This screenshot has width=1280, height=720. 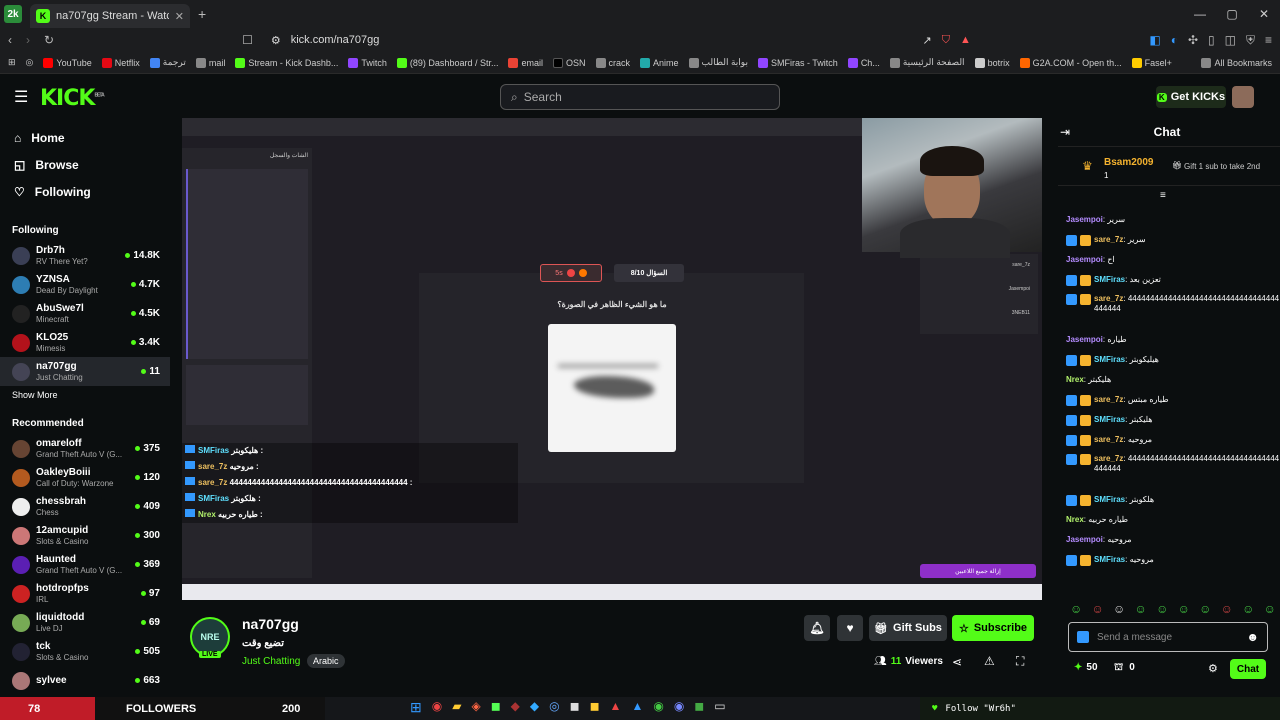 What do you see at coordinates (85, 448) in the screenshot?
I see `recommended-channel-omareloff: omareloff Grand Theft Auto V (G... 375` at bounding box center [85, 448].